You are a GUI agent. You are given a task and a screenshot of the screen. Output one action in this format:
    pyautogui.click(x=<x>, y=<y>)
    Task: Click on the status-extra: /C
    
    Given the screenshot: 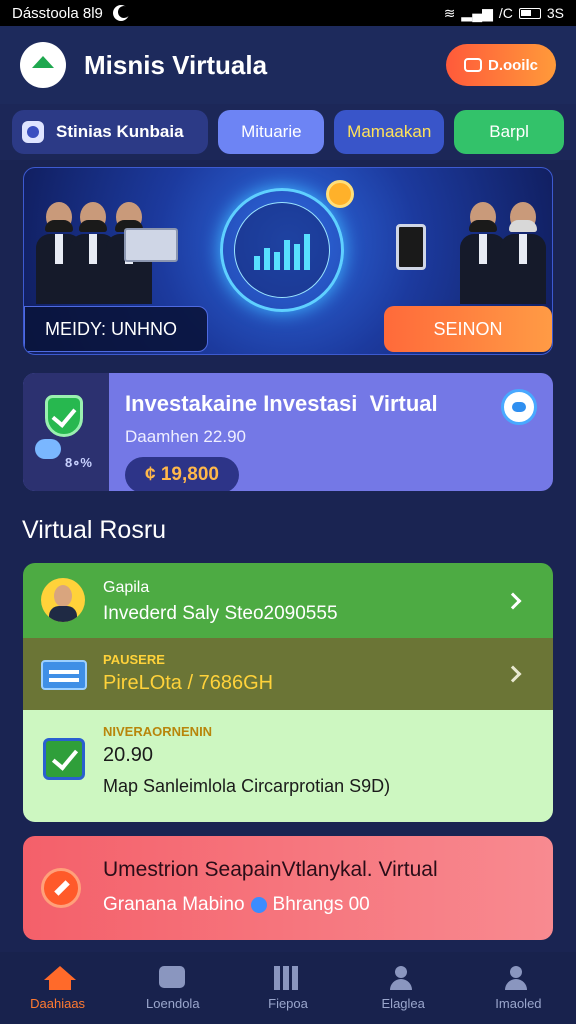 What is the action you would take?
    pyautogui.click(x=505, y=13)
    